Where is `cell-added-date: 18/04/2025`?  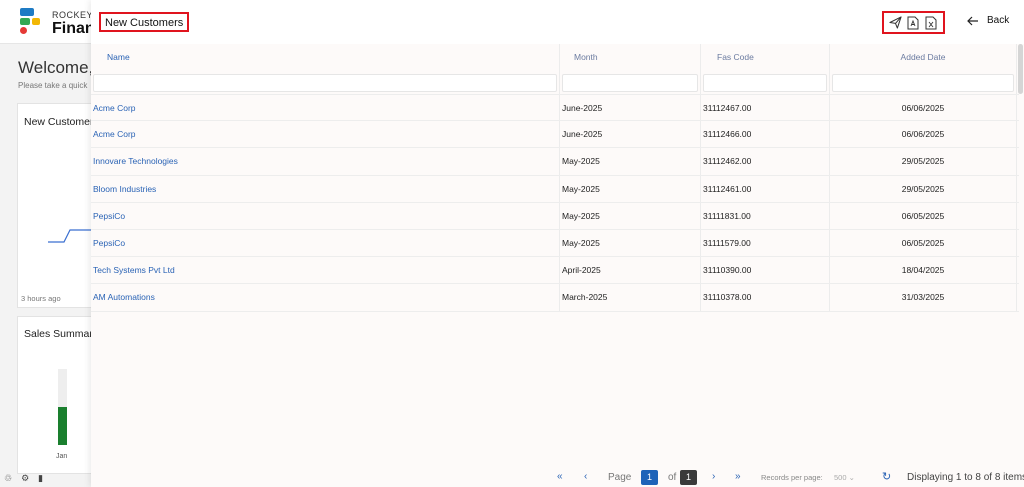 cell-added-date: 18/04/2025 is located at coordinates (923, 270).